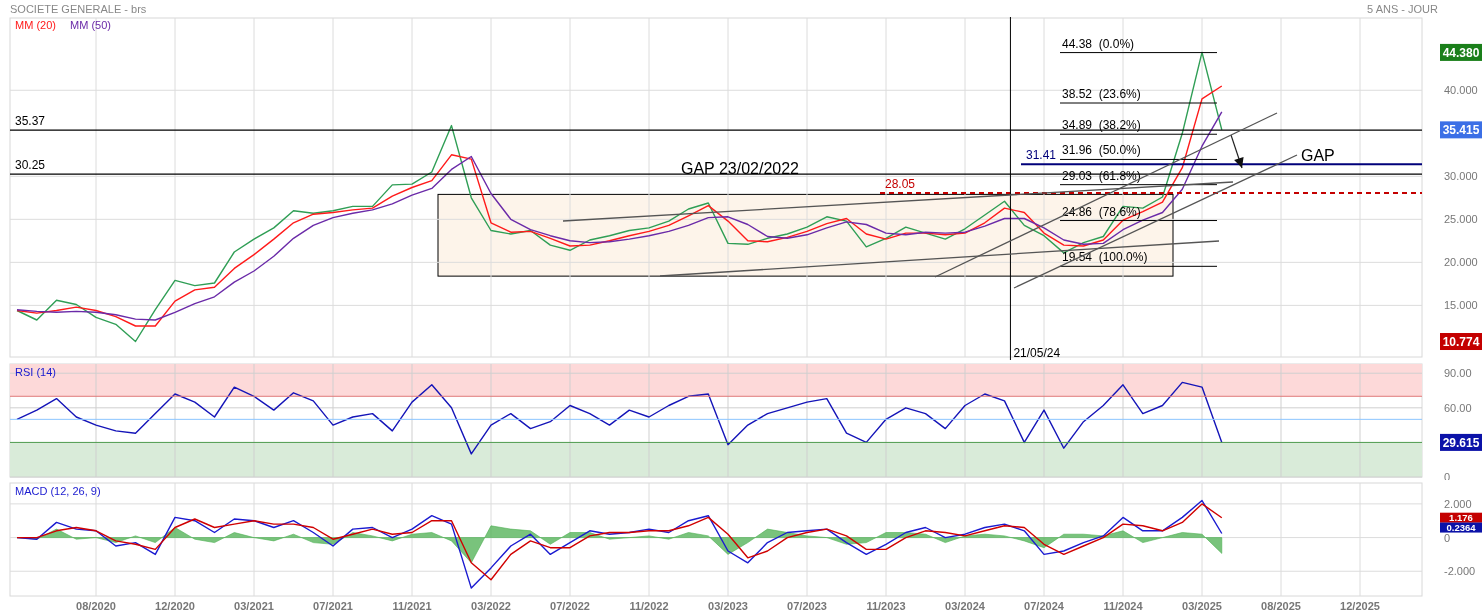  I want to click on axis-label: 90.00, so click(1458, 373).